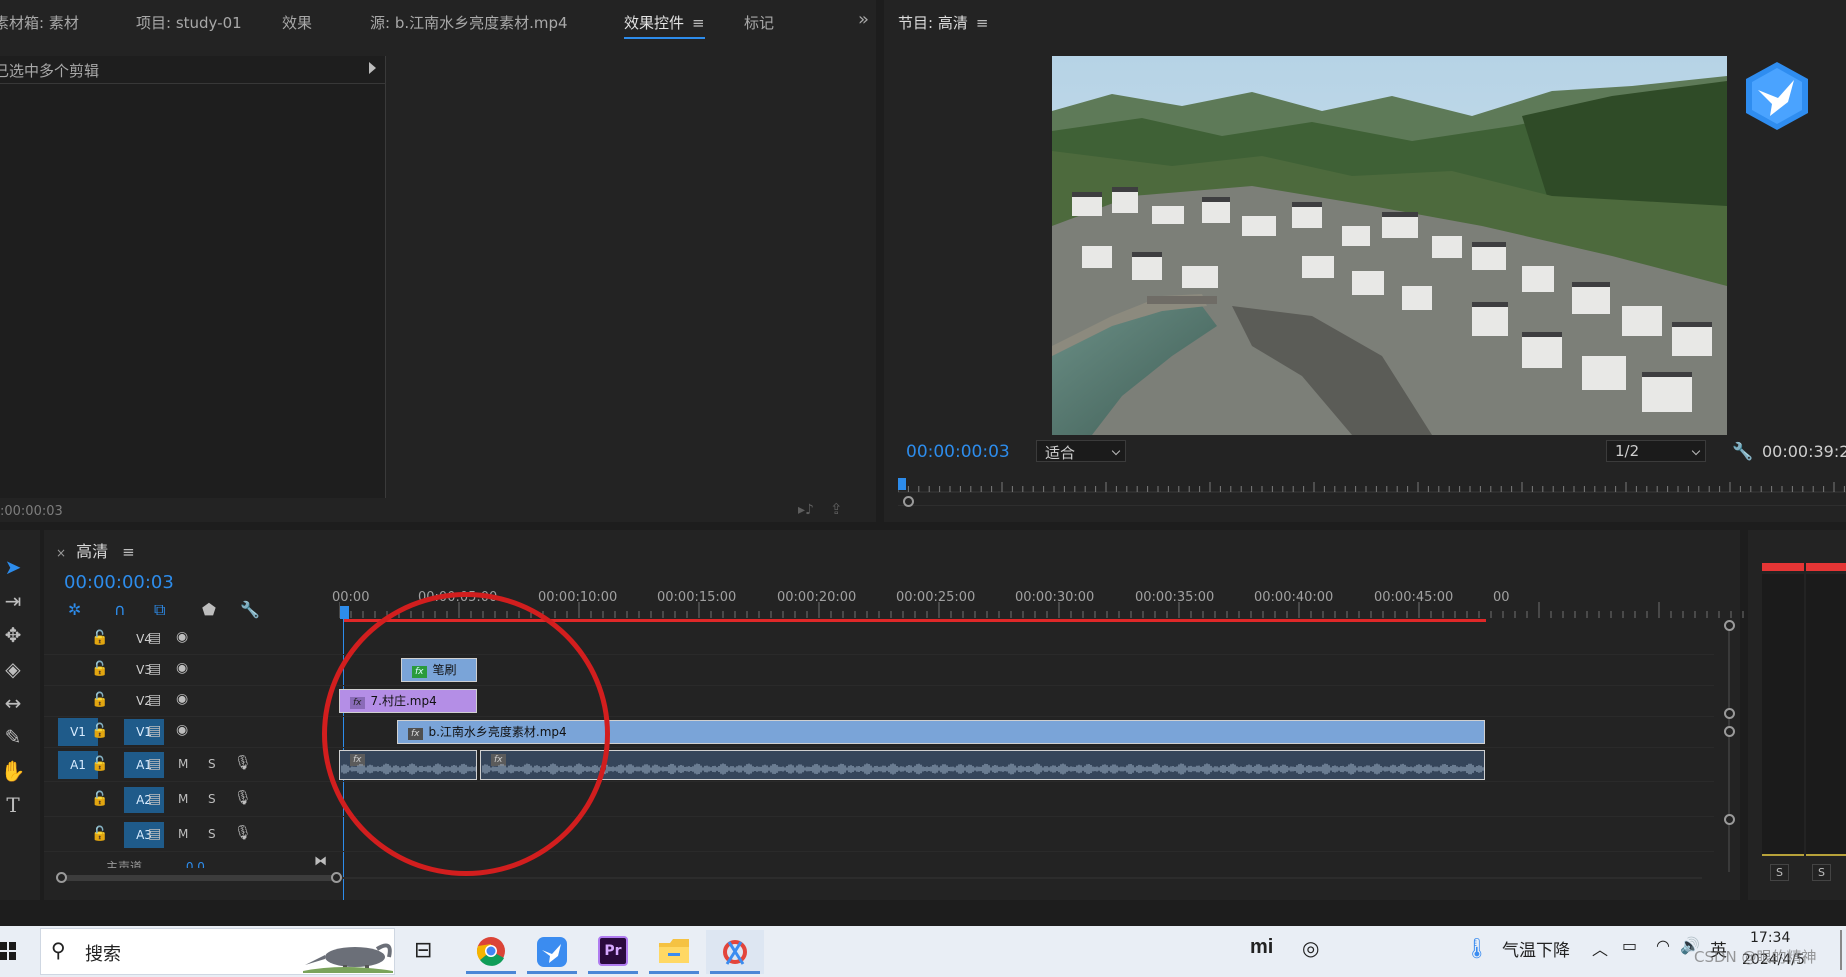 Image resolution: width=1846 pixels, height=977 pixels. What do you see at coordinates (552, 952) in the screenshot?
I see `taskbar-feishu` at bounding box center [552, 952].